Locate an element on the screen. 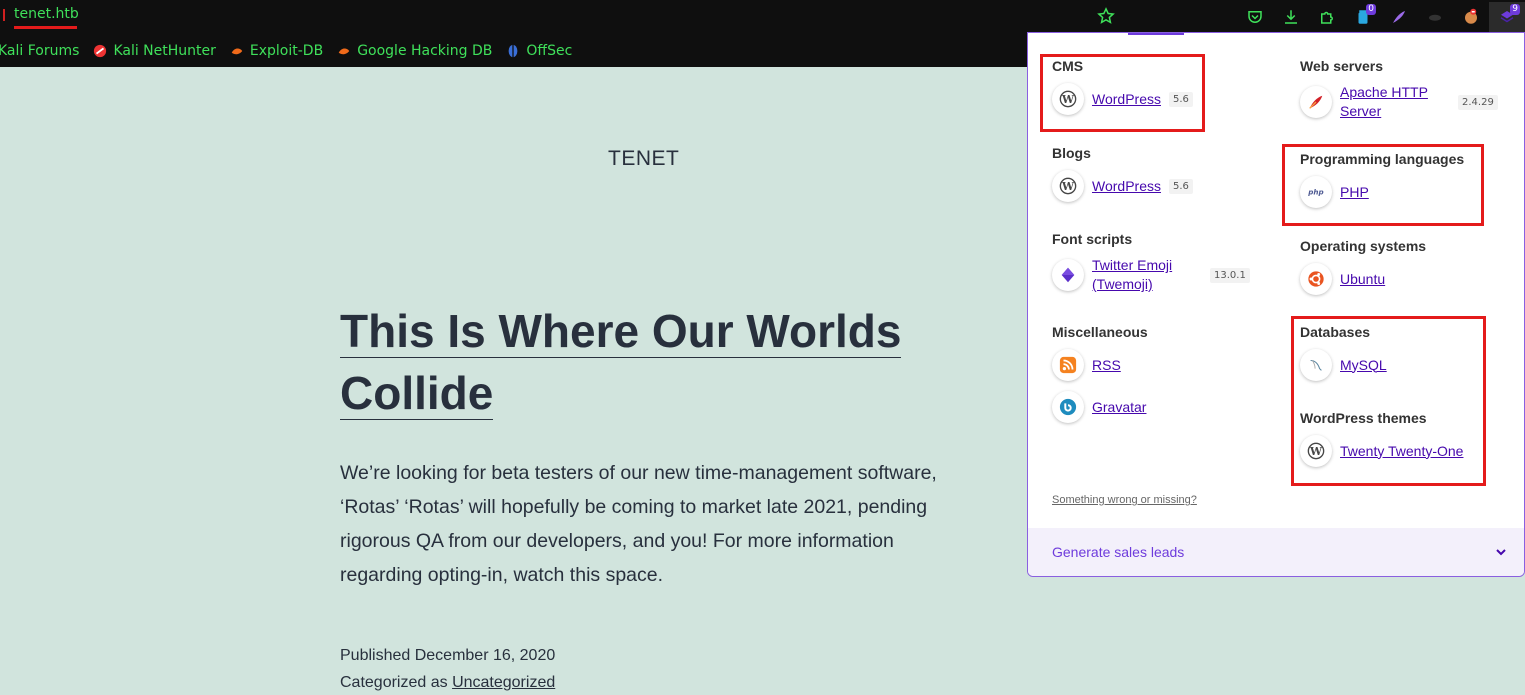 The width and height of the screenshot is (1525, 695). hackbar-extension-button is located at coordinates (1399, 17).